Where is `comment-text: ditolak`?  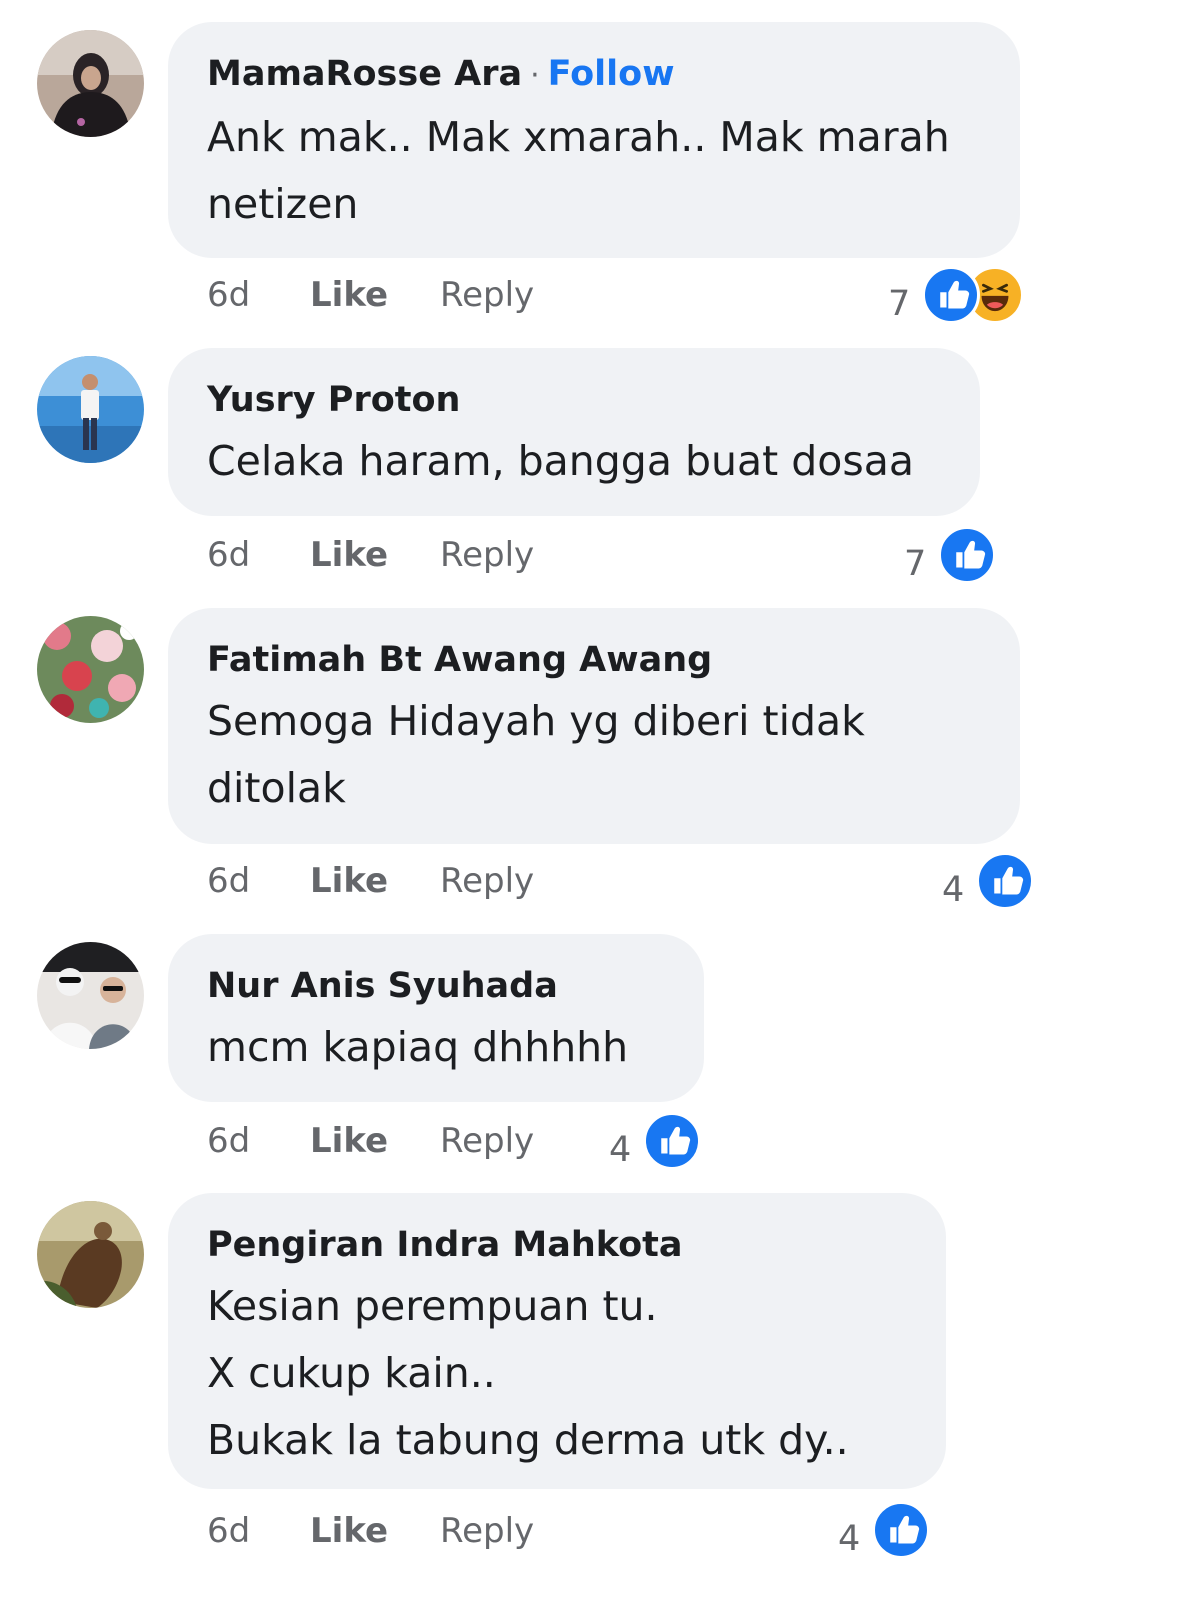
comment-text: ditolak is located at coordinates (276, 788).